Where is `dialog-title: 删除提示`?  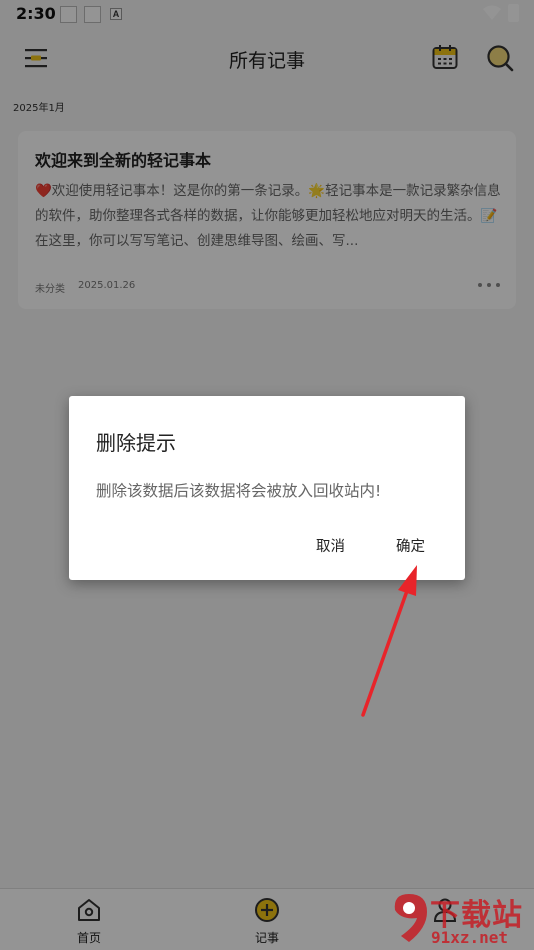 dialog-title: 删除提示 is located at coordinates (136, 443).